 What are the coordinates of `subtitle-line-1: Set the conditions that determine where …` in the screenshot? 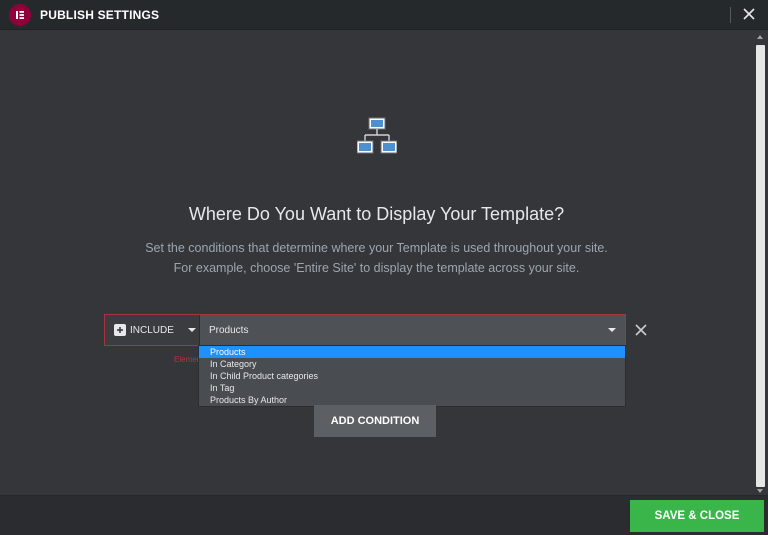 It's located at (376, 248).